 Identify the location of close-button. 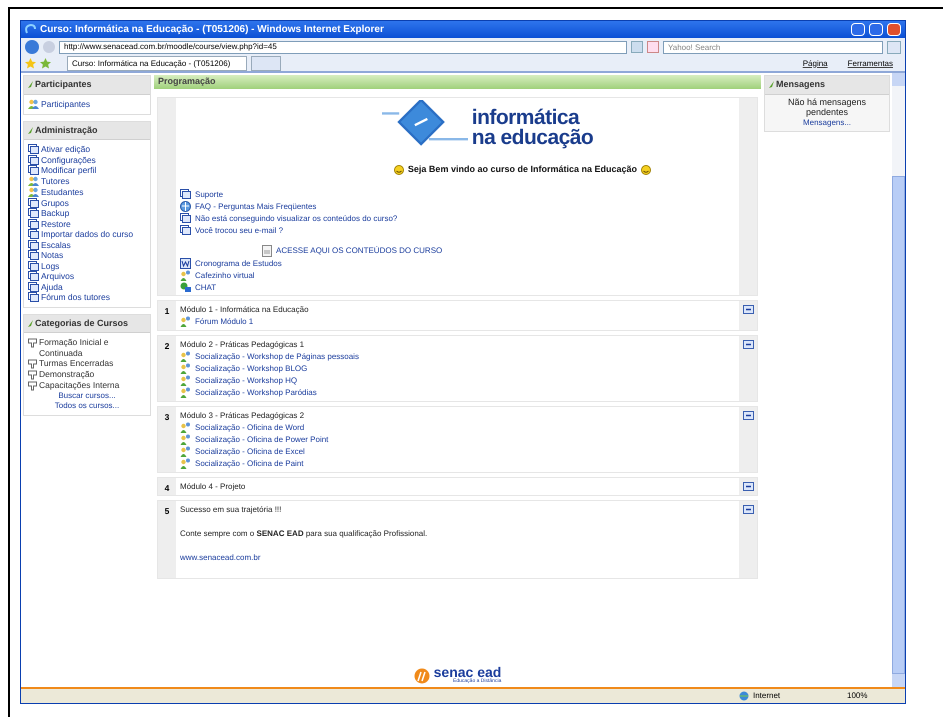
(894, 29).